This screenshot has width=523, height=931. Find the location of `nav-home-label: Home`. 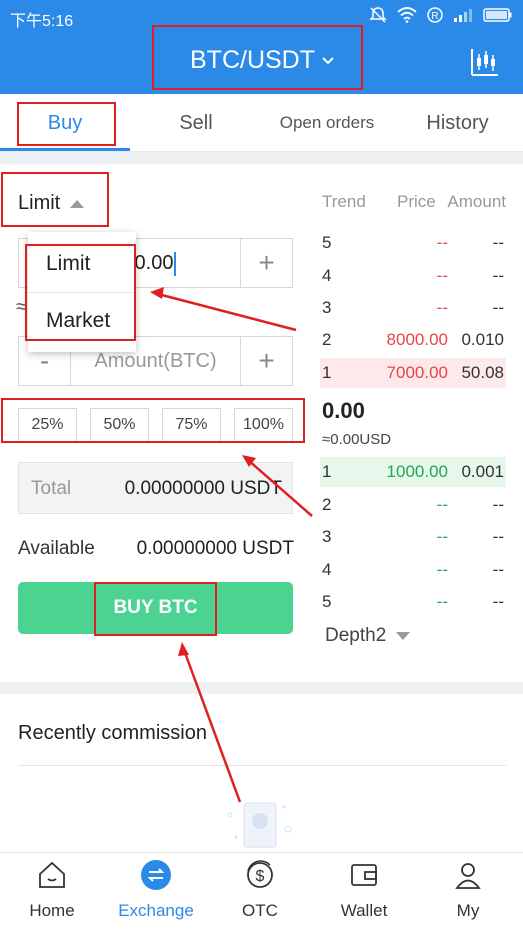

nav-home-label: Home is located at coordinates (52, 910).